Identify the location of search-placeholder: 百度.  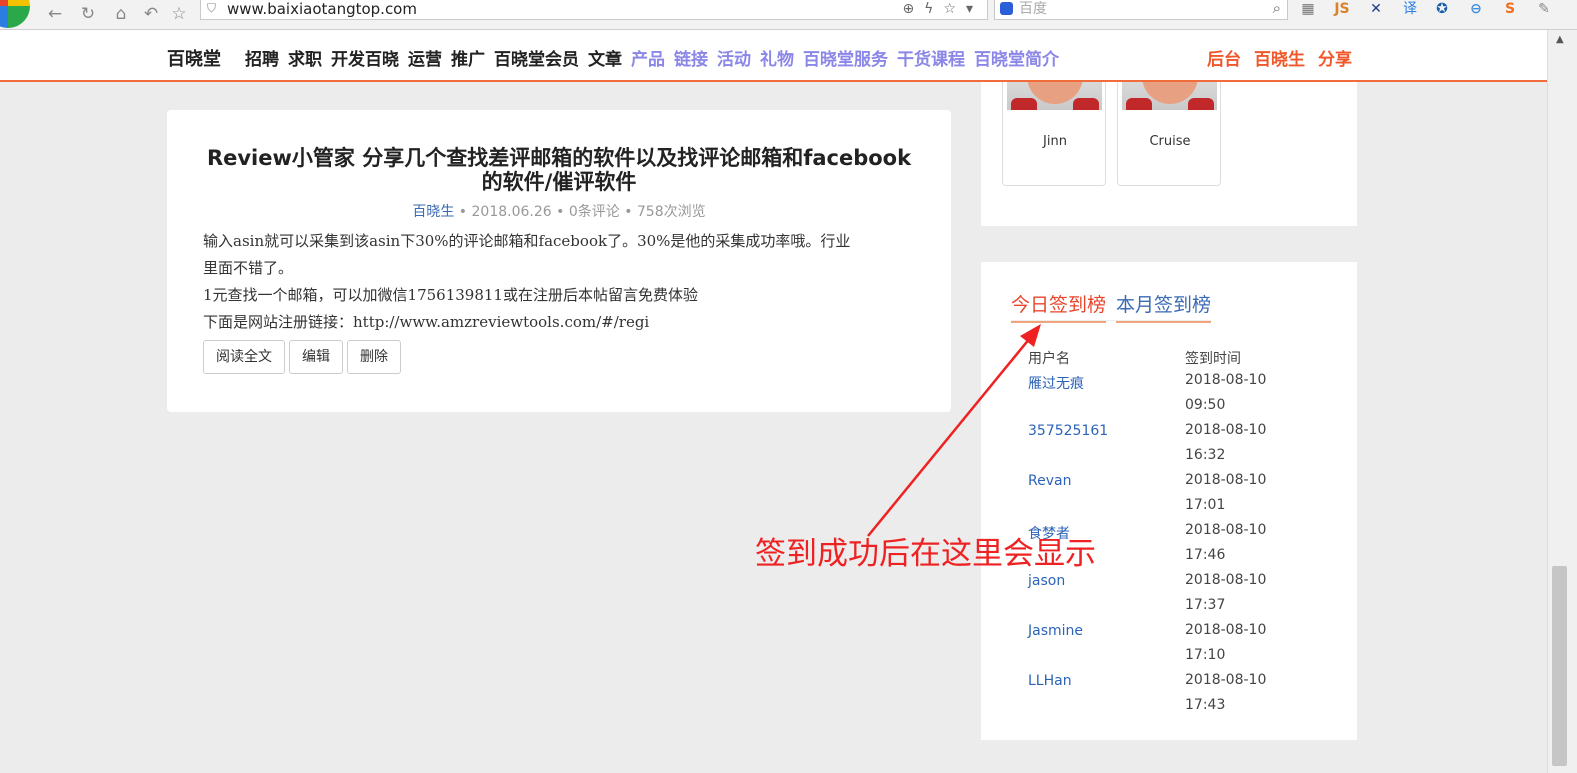
(1033, 9).